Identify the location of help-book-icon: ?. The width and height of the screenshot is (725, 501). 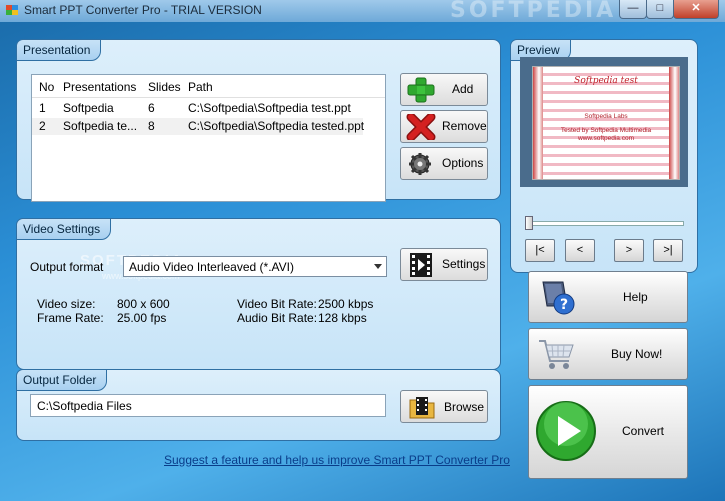
(558, 298).